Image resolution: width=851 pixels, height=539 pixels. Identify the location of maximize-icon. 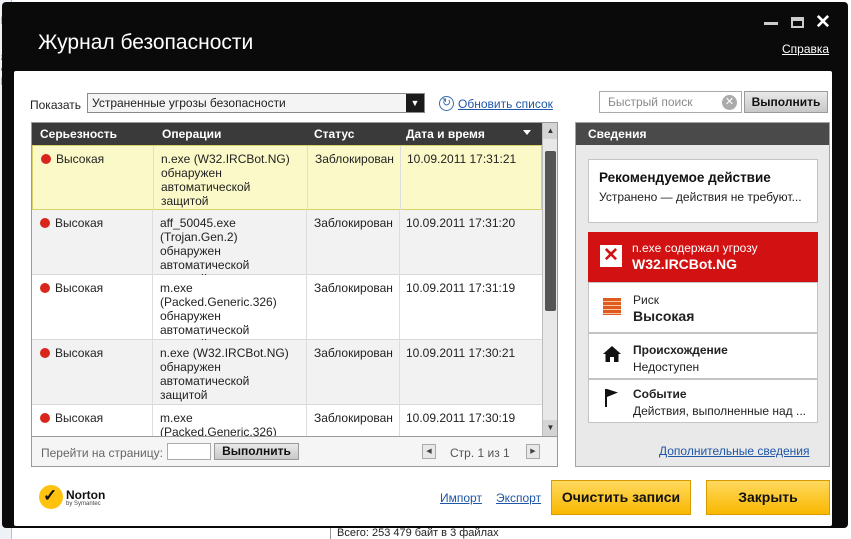
(797, 22).